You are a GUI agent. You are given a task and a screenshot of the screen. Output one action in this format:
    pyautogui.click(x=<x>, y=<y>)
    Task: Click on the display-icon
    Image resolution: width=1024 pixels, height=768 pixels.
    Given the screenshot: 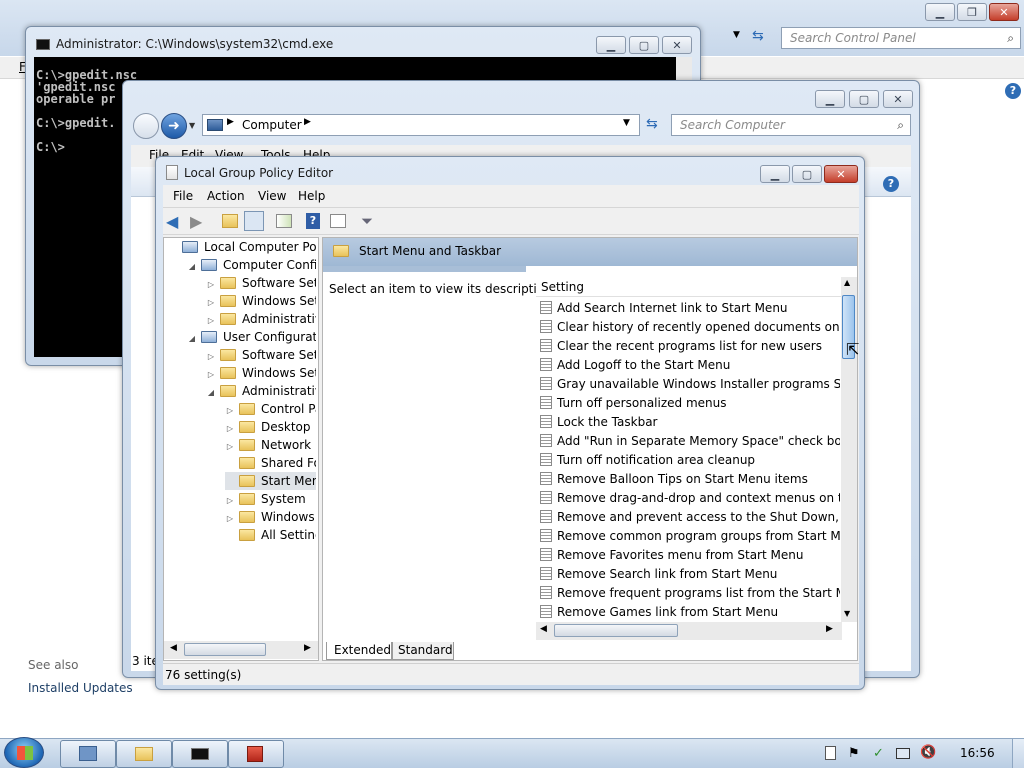 What is the action you would take?
    pyautogui.click(x=903, y=753)
    